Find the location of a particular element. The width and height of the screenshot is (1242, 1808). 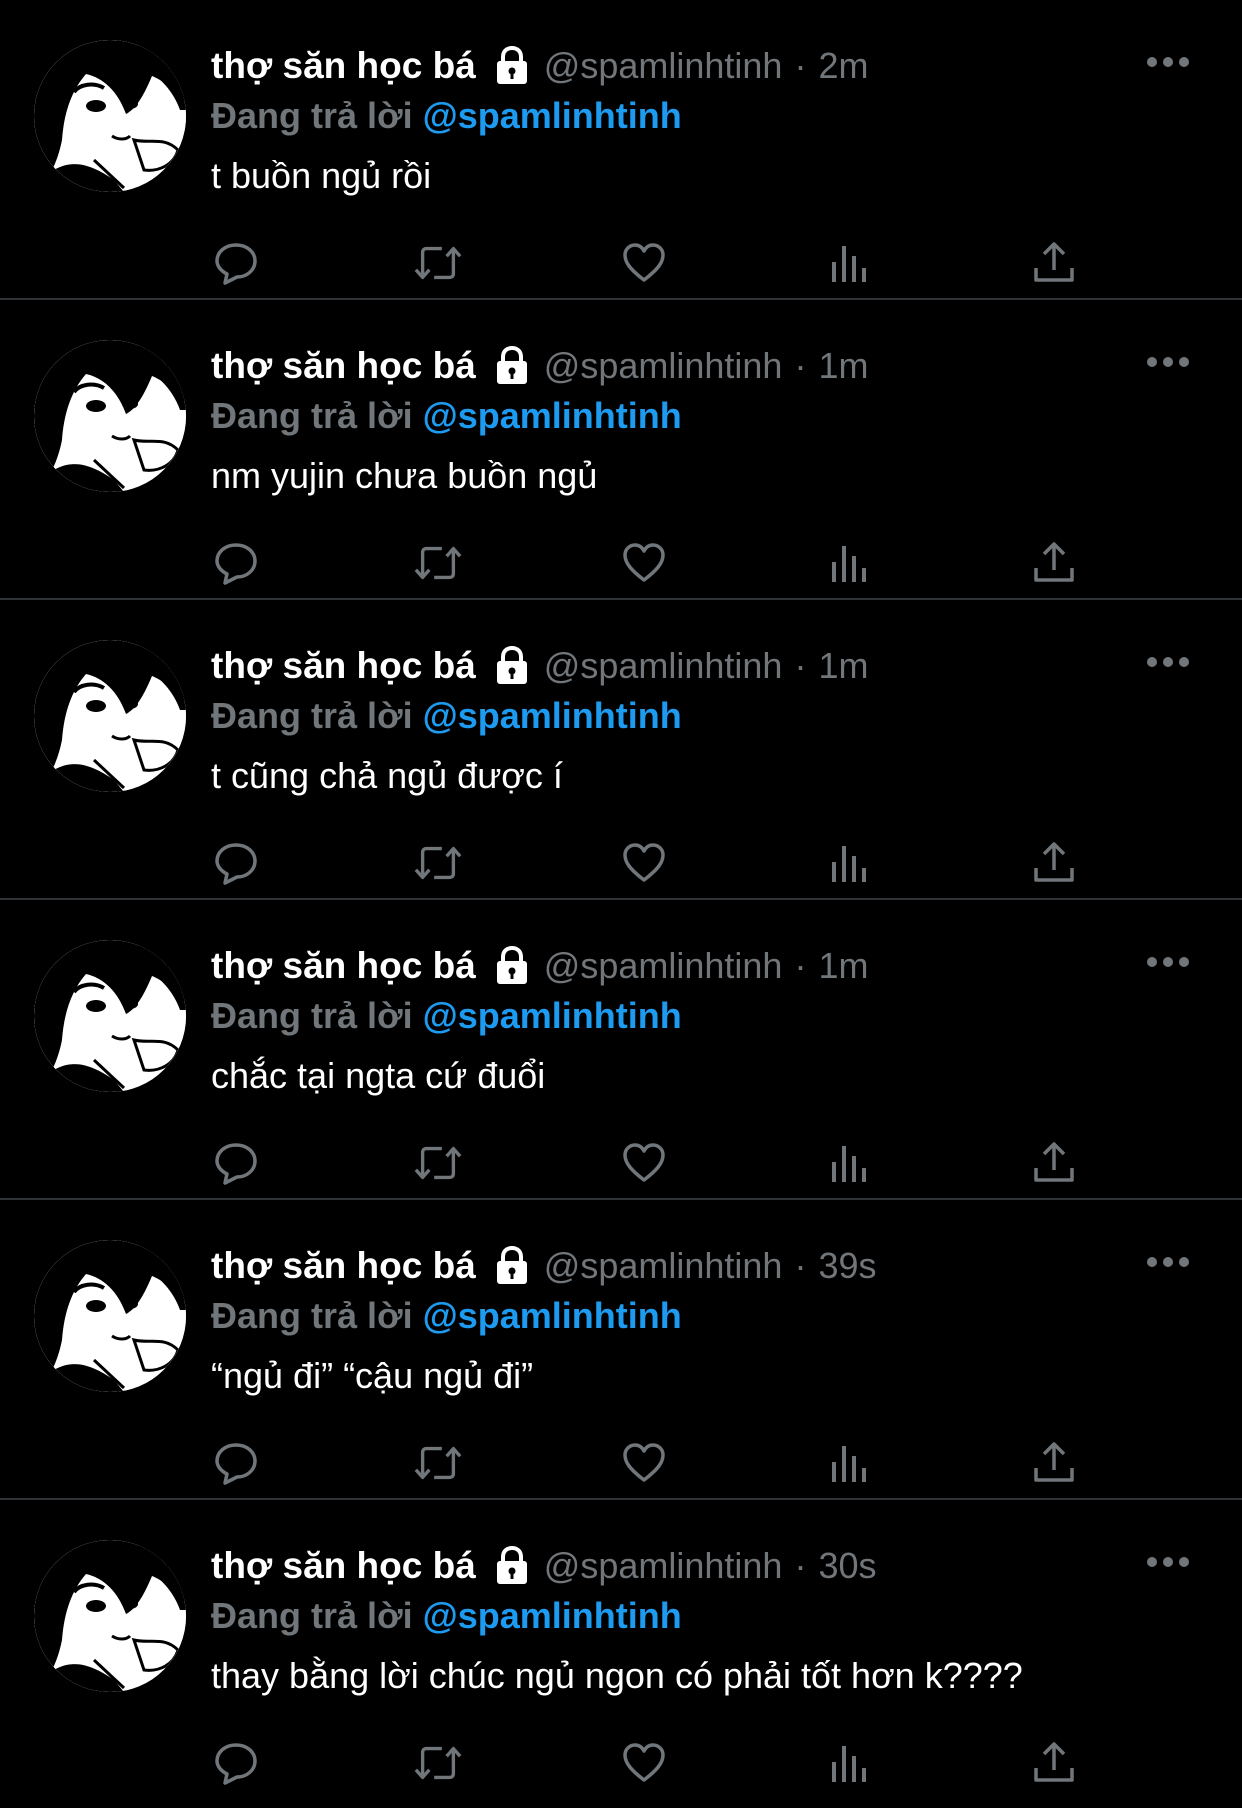

tweet-header: thợ săn học bá @spamlinhtinh · 2m is located at coordinates (711, 66).